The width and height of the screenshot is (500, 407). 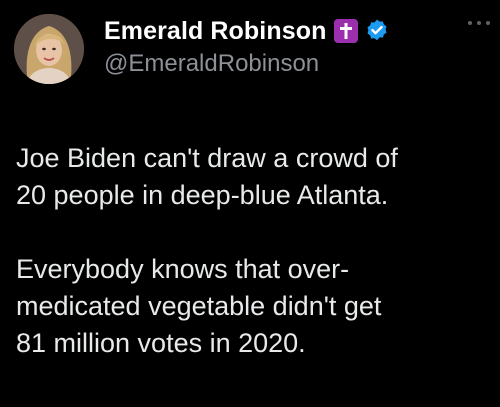 I want to click on more-horizontal-icon, so click(x=479, y=23).